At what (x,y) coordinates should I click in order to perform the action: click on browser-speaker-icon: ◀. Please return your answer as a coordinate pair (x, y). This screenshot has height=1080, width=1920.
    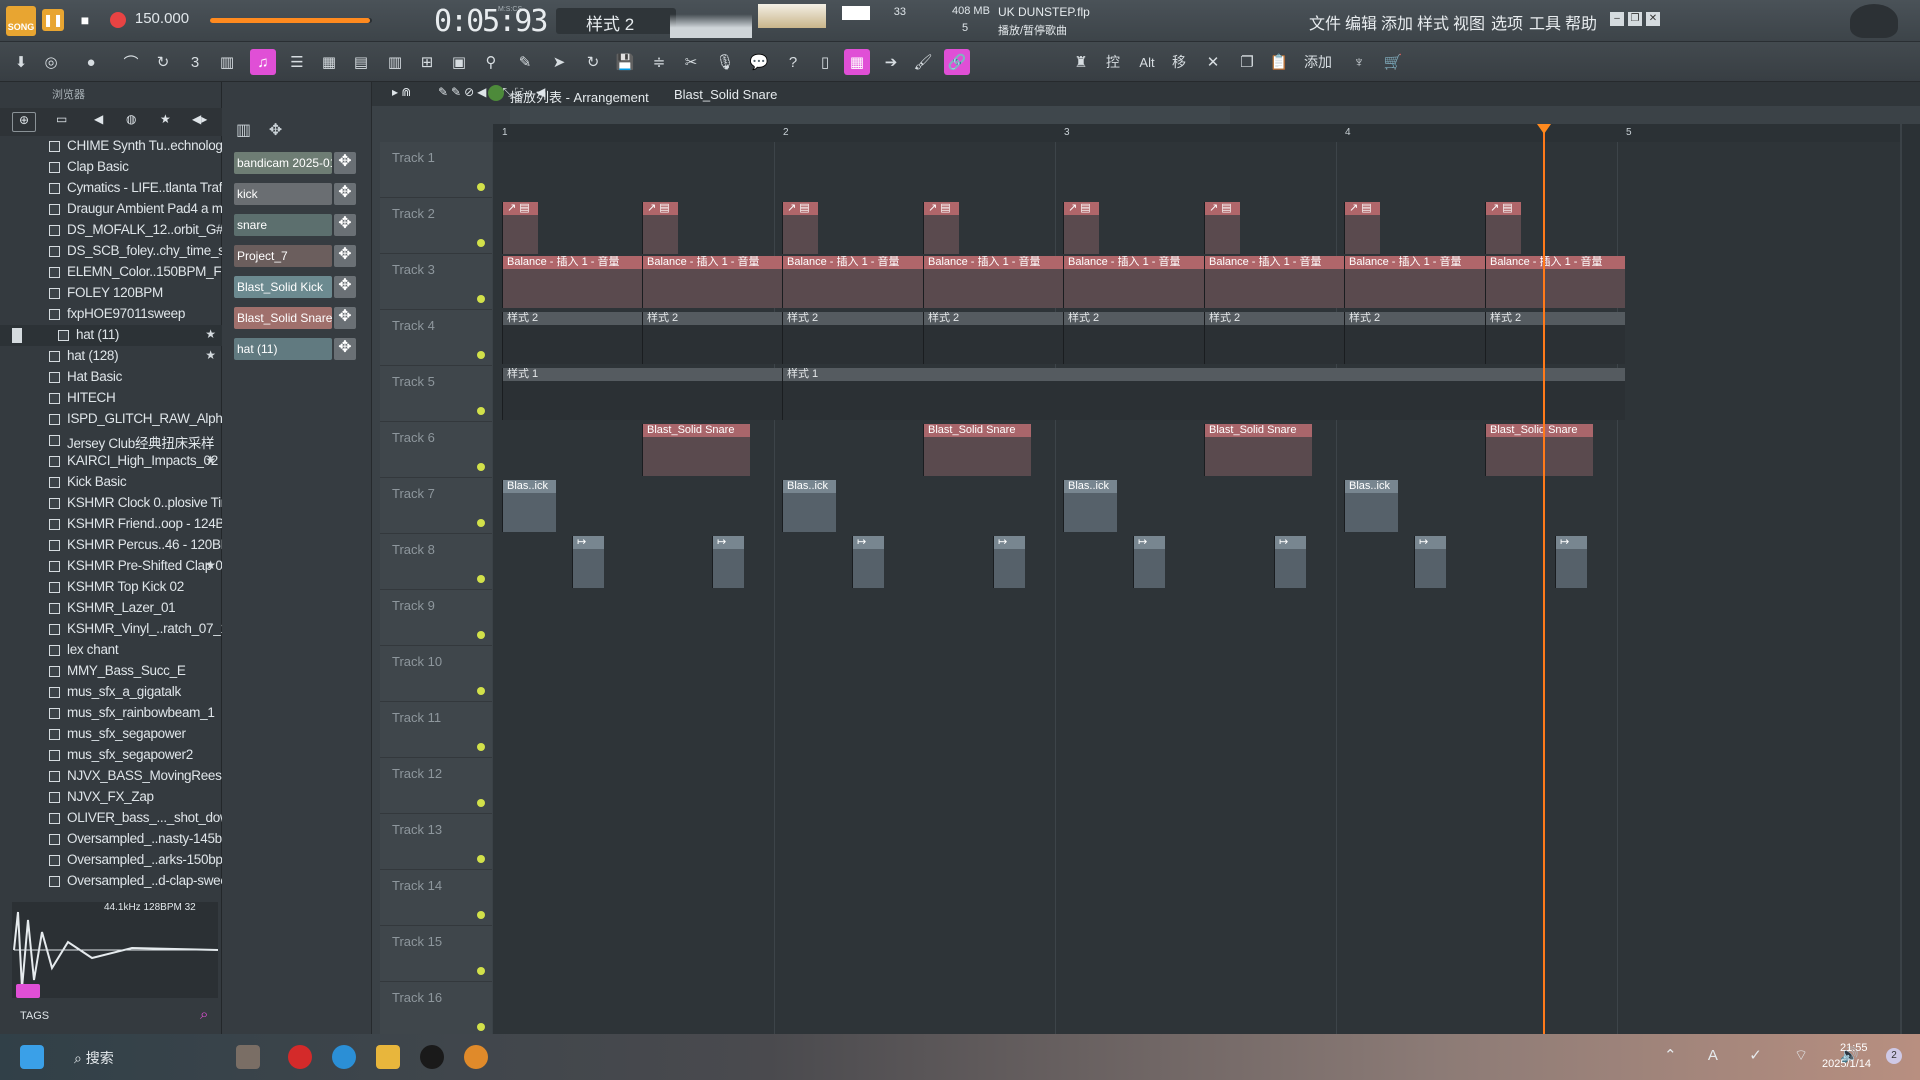
    Looking at the image, I should click on (98, 119).